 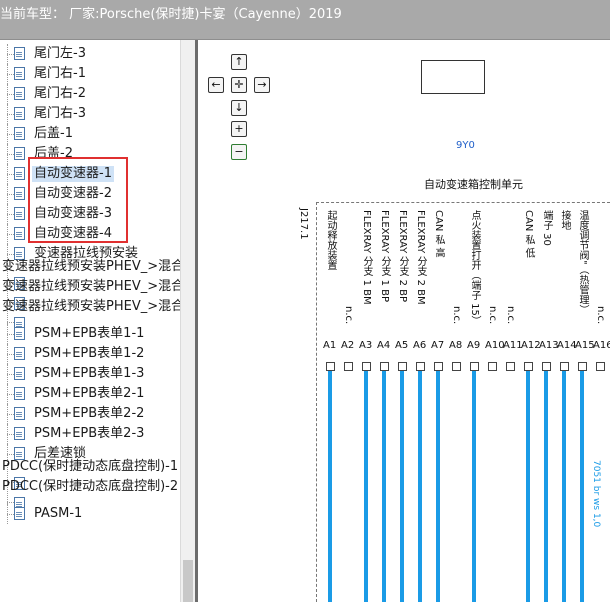 I want to click on tree-item: PSM+EPB表单1-1, so click(x=90, y=334).